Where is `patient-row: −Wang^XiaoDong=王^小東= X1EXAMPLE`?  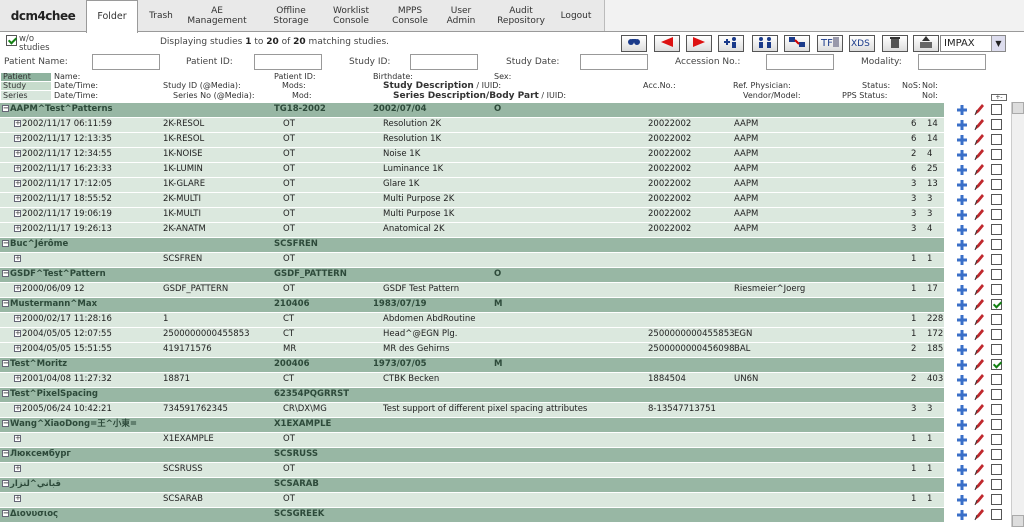 patient-row: −Wang^XiaoDong=王^小東= X1EXAMPLE is located at coordinates (512, 424).